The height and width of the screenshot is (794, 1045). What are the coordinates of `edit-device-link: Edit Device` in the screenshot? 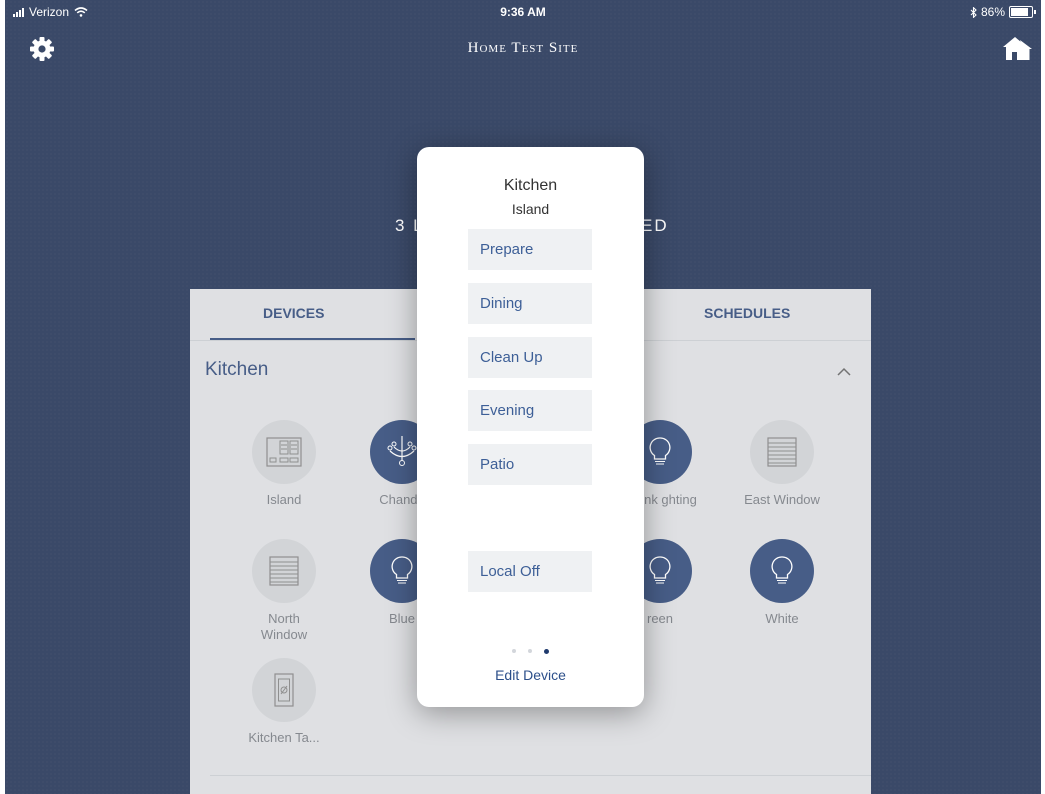 It's located at (530, 675).